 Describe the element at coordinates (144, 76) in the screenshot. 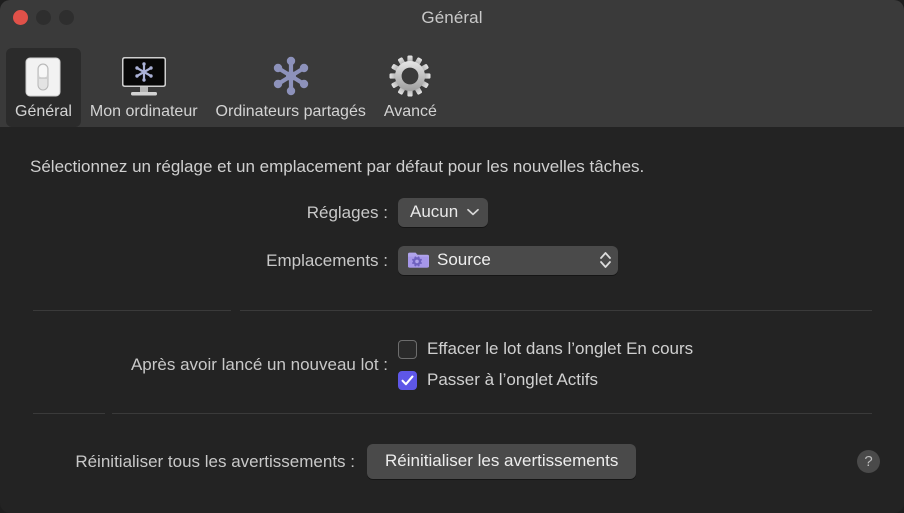

I see `display-snowflake-icon` at that location.